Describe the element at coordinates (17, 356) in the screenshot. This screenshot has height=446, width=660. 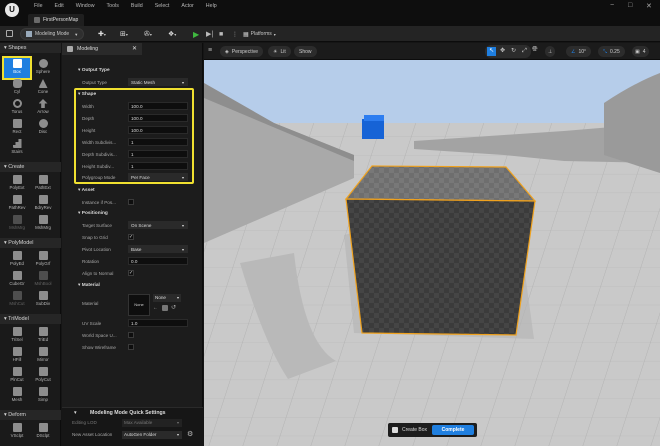
I see `tool-hfill: HFill` at that location.